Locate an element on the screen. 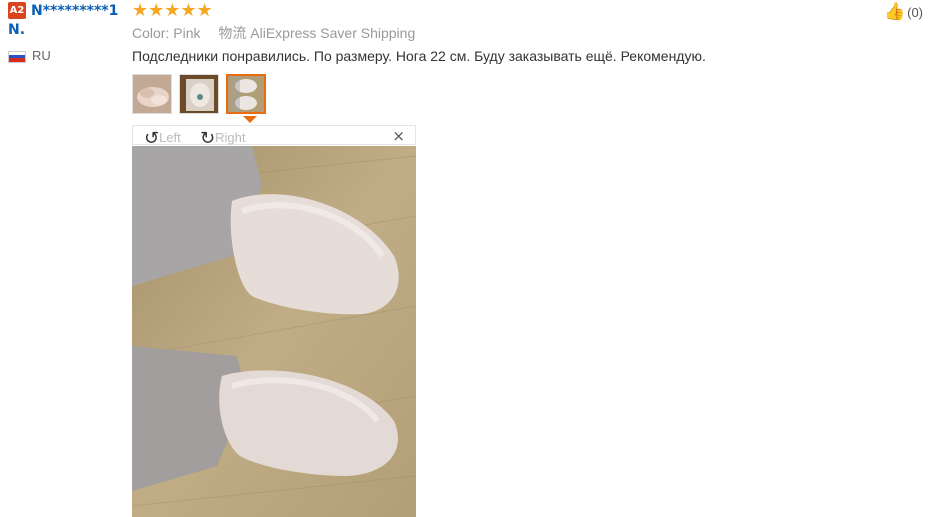 The width and height of the screenshot is (929, 517). thumbs-up-icon: 👍 is located at coordinates (894, 12).